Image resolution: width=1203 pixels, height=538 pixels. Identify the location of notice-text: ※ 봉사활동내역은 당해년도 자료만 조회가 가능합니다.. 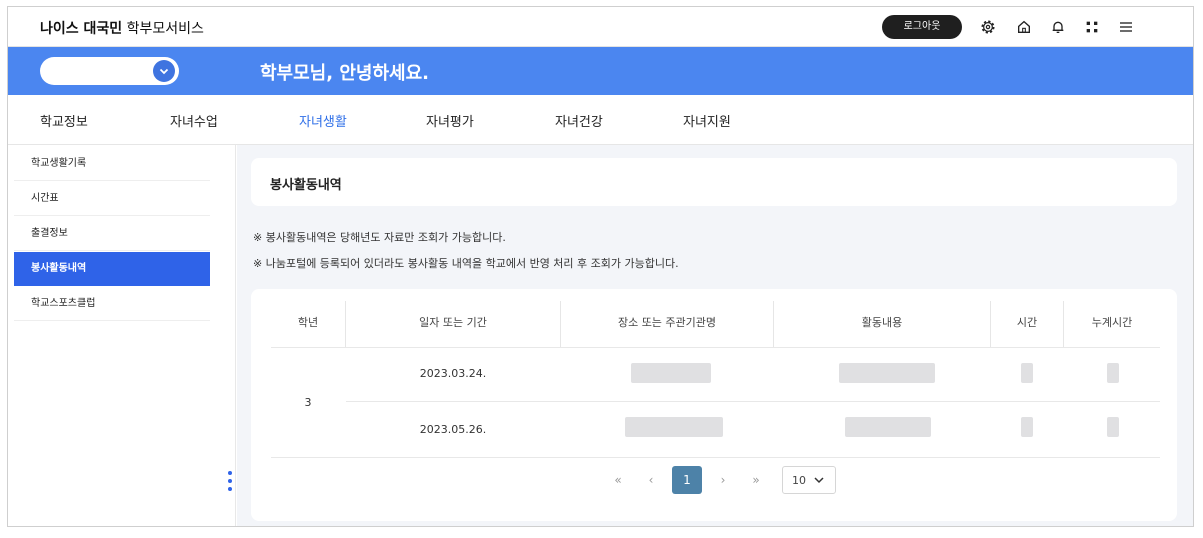
(379, 237).